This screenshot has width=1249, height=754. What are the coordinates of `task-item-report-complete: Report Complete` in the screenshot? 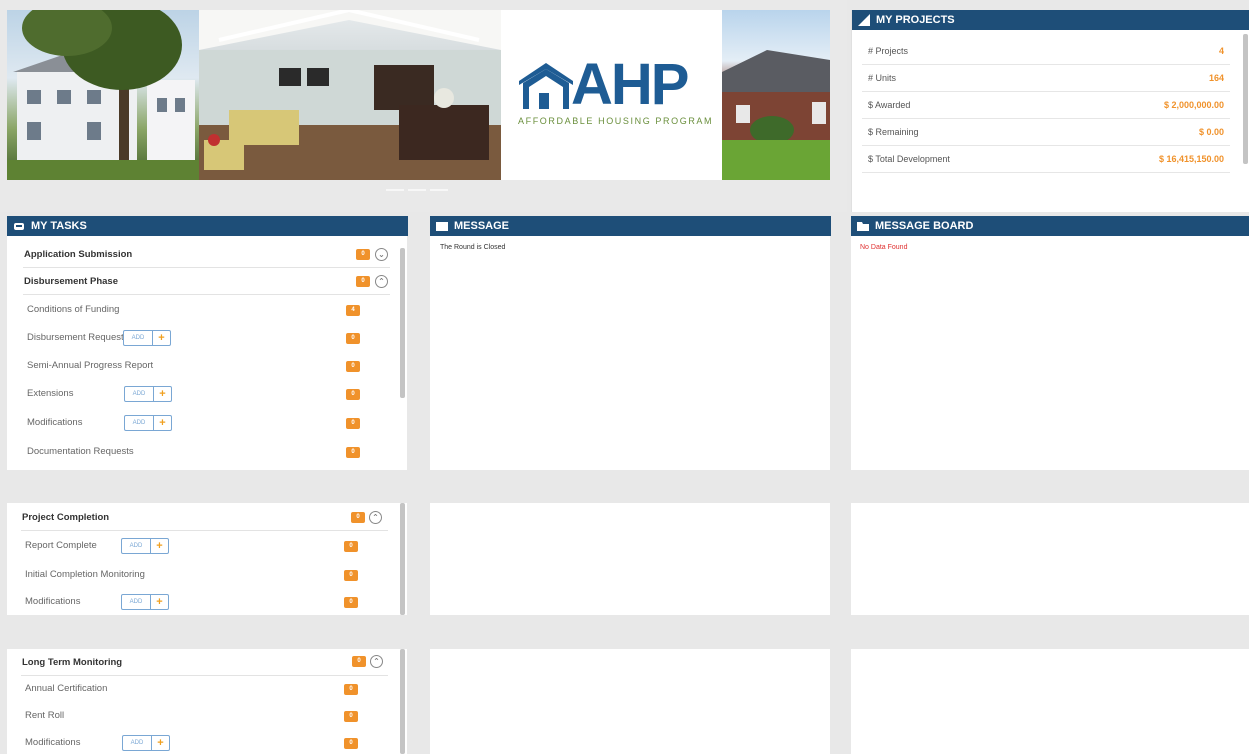 It's located at (61, 546).